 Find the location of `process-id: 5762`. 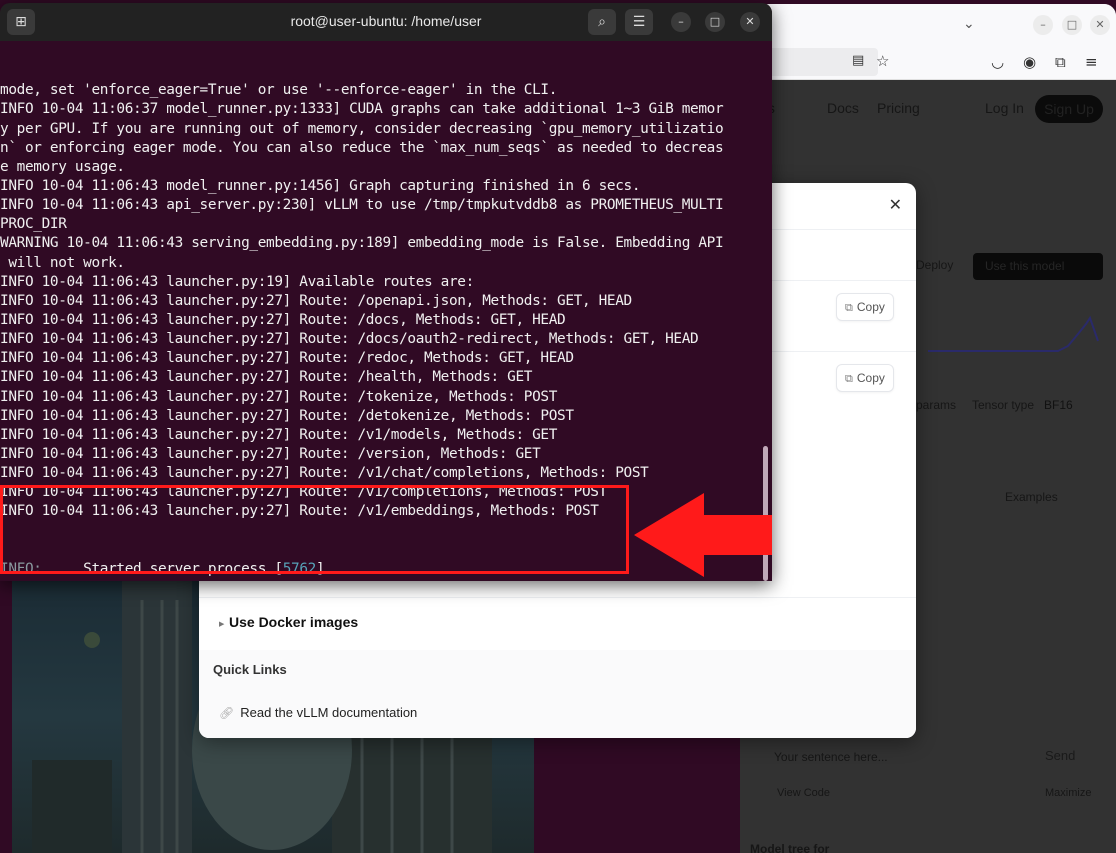

process-id: 5762 is located at coordinates (299, 568).